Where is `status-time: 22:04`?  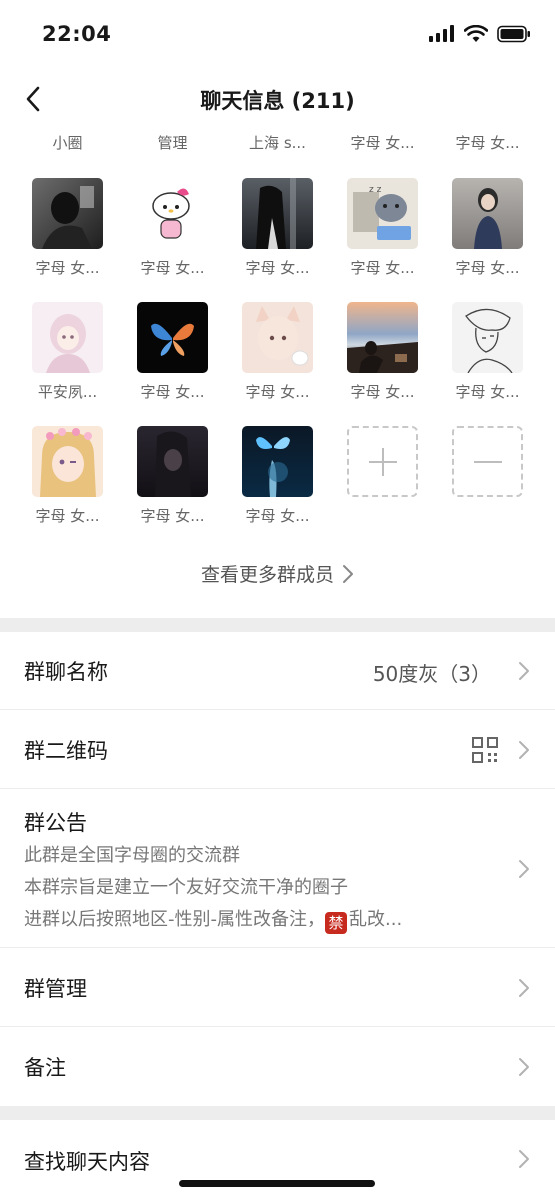 status-time: 22:04 is located at coordinates (77, 34).